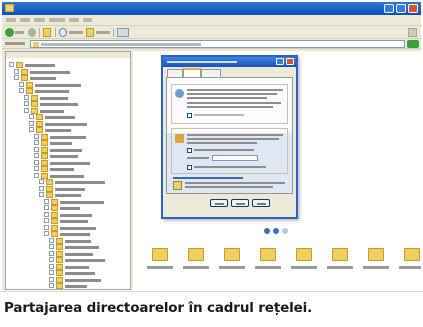 This screenshot has width=423, height=327. What do you see at coordinates (389, 8) in the screenshot?
I see `minimize-button` at bounding box center [389, 8].